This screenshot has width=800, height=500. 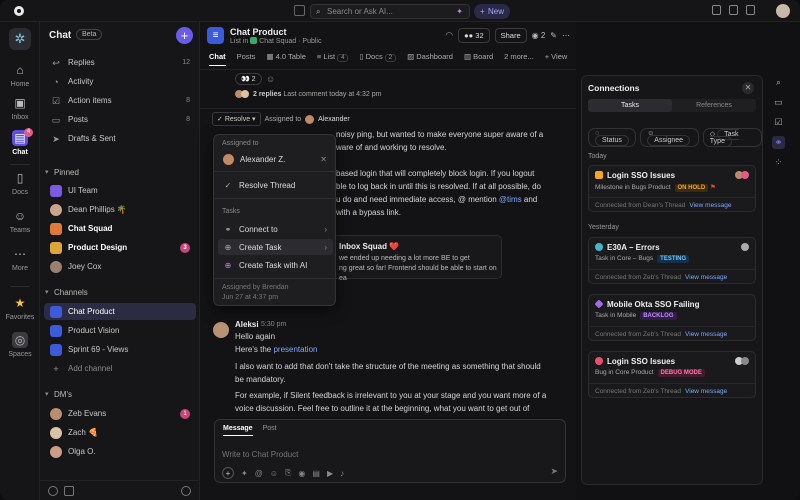 What do you see at coordinates (120, 349) in the screenshot?
I see `sidebar-item-sprint: Sprint 69 - Views` at bounding box center [120, 349].